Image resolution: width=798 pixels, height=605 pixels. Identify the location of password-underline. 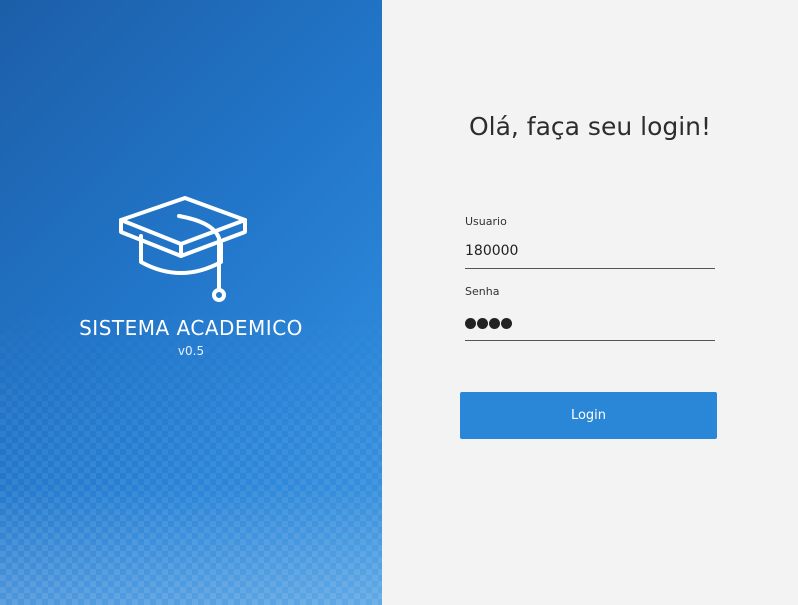
(590, 340).